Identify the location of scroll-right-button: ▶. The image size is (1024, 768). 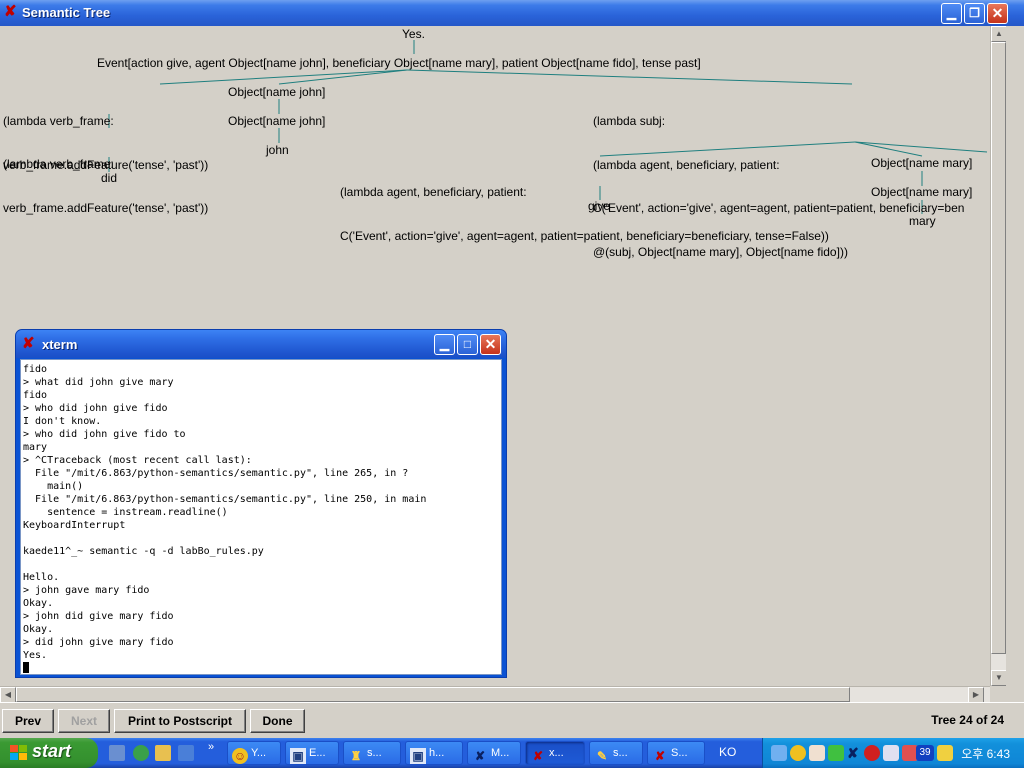
(976, 695).